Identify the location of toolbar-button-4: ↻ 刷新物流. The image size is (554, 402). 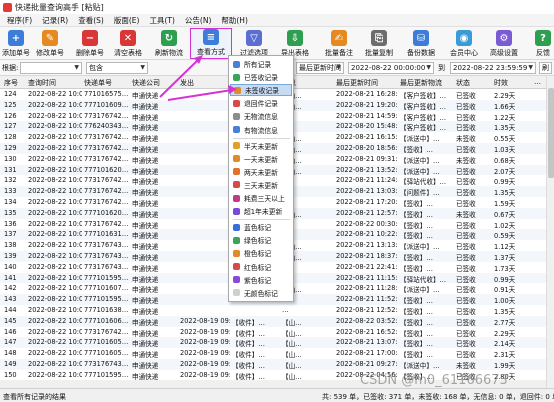
(169, 43).